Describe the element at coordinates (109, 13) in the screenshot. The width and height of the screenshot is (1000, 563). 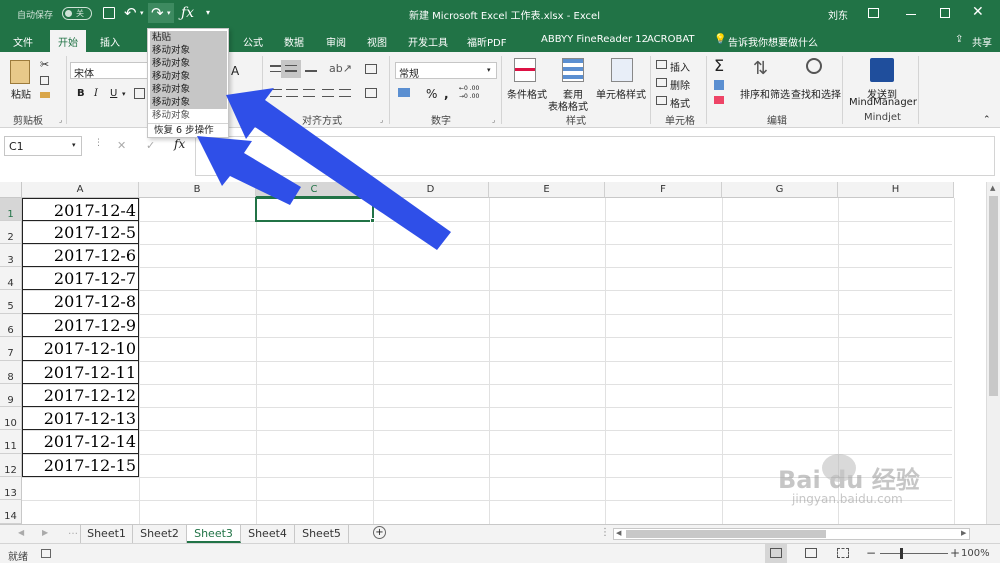
I see `save-icon` at that location.